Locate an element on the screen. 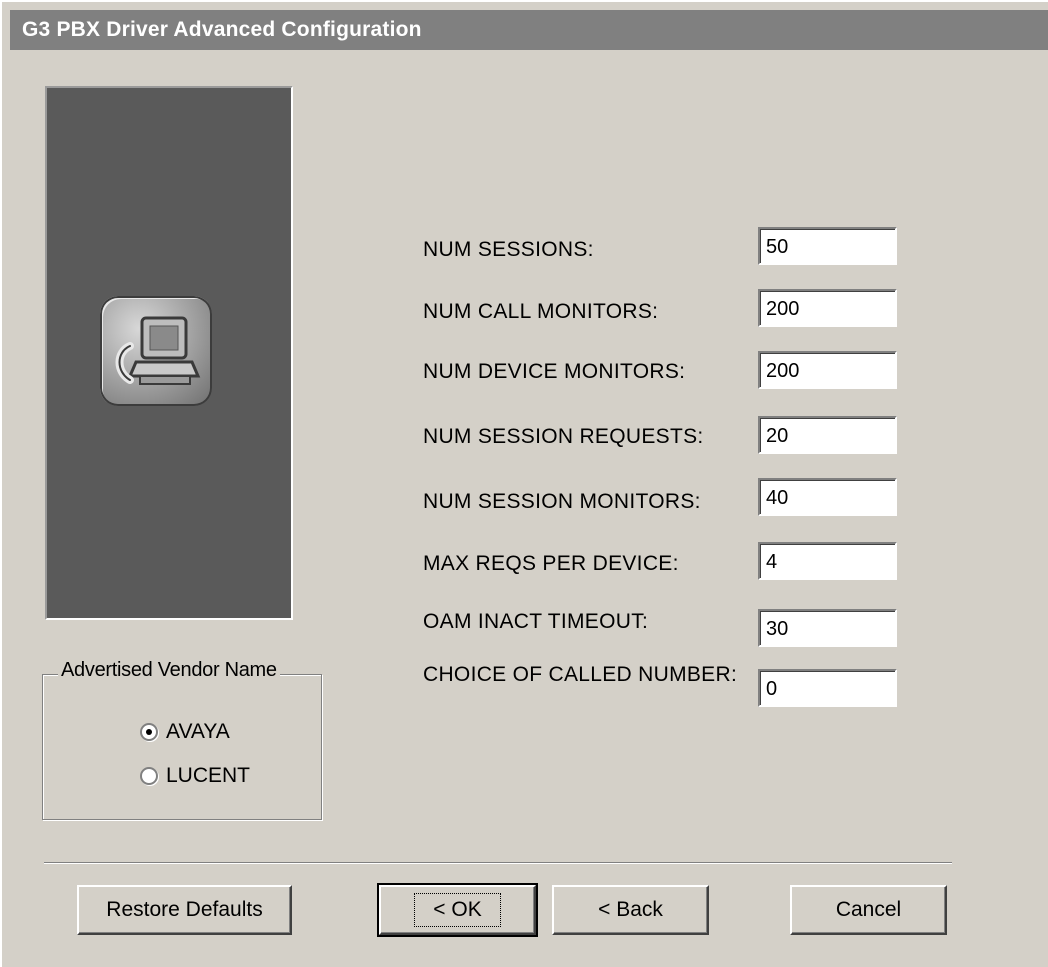  num-sessions-label: NUM SESSIONS: is located at coordinates (508, 249).